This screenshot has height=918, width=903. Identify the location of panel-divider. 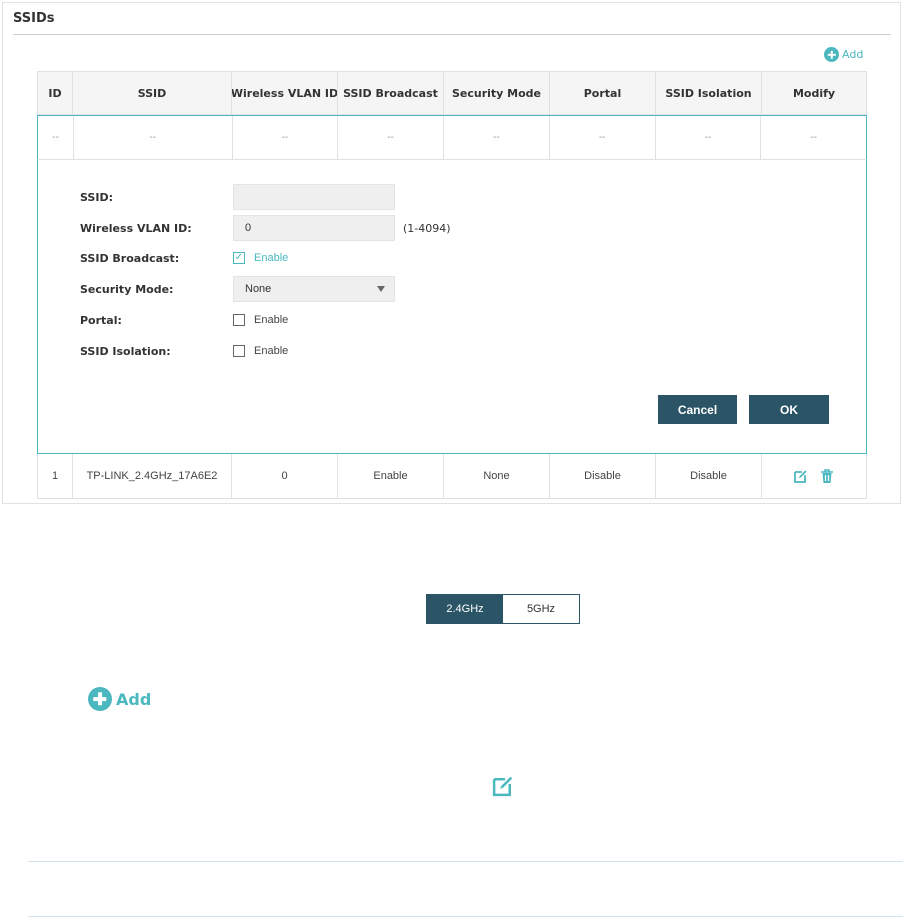
(452, 34).